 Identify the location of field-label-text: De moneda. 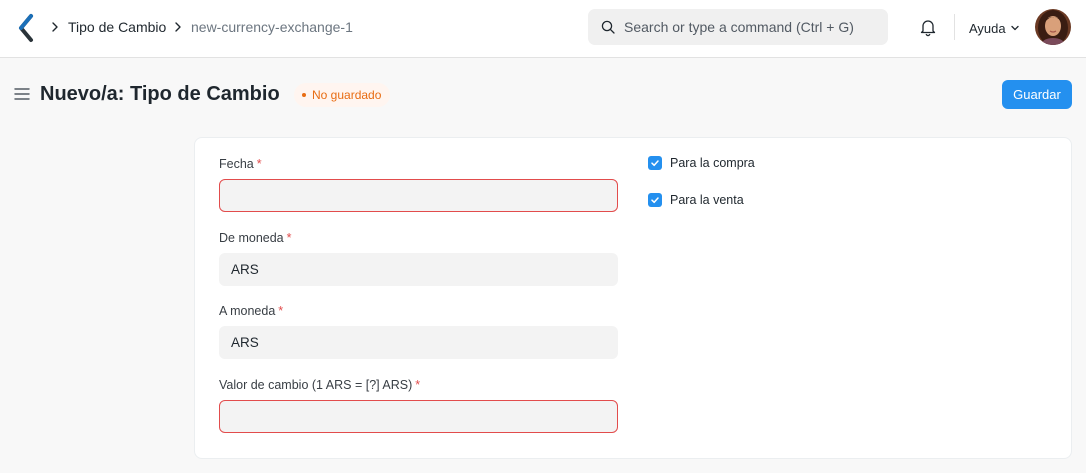
(251, 238).